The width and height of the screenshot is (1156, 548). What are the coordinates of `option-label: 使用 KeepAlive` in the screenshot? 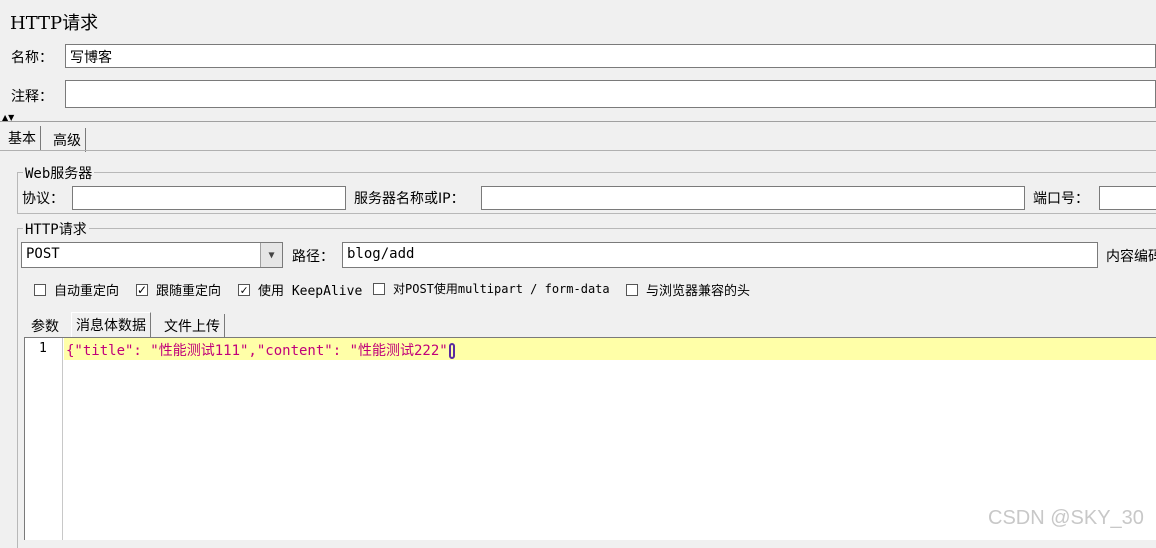 It's located at (310, 291).